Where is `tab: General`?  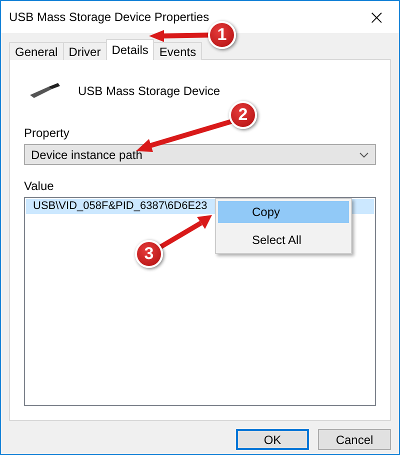
tab: General is located at coordinates (36, 51).